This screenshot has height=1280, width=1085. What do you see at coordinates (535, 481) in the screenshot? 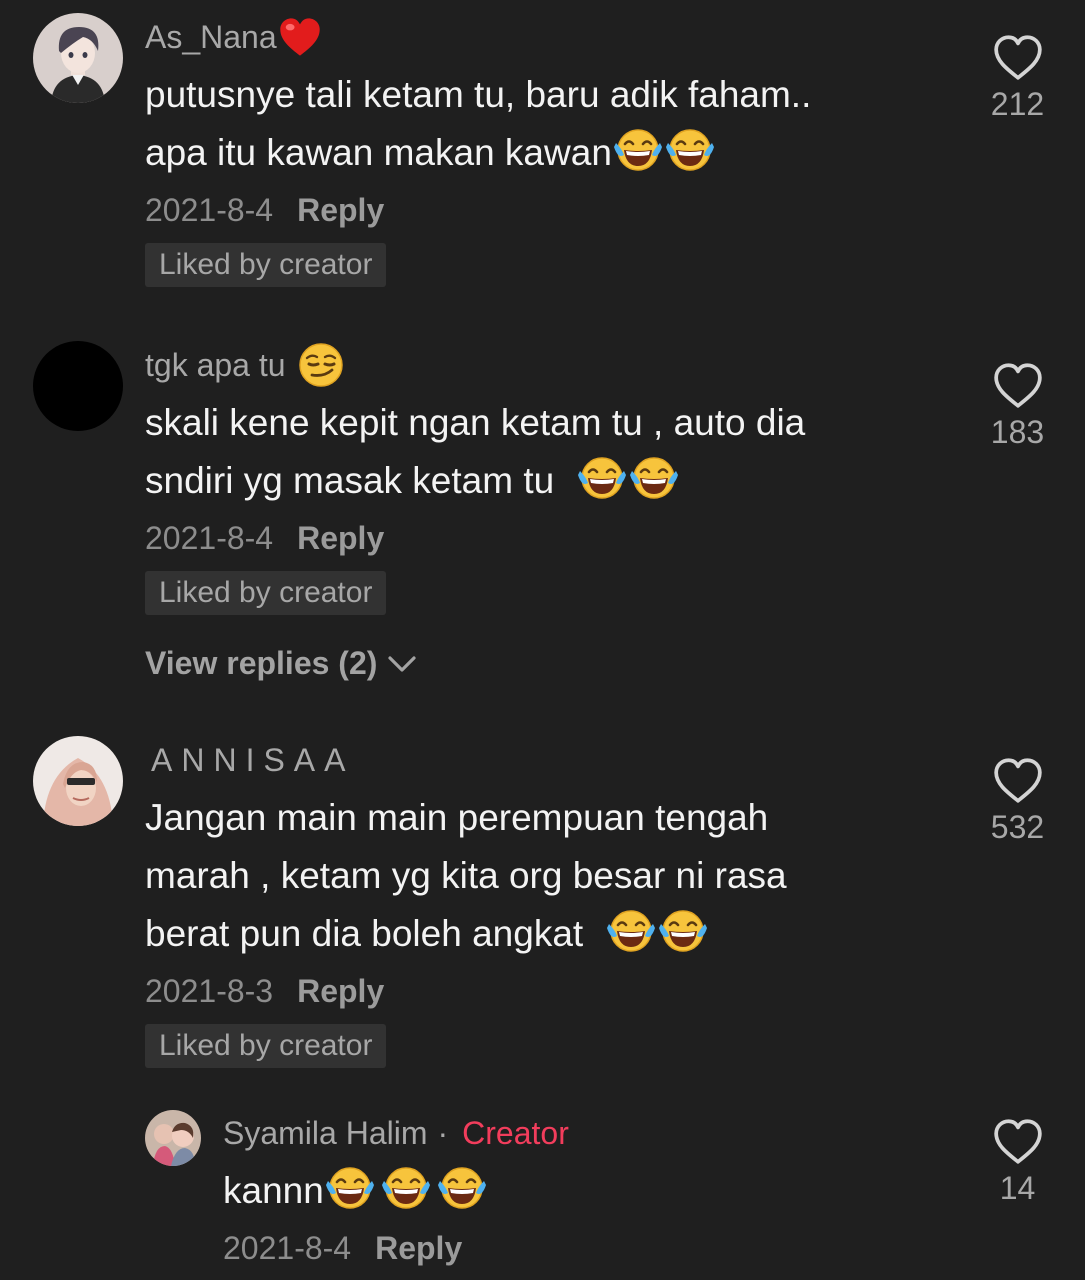
I see `comment-text-line: sndiri yg masak ketam tu` at bounding box center [535, 481].